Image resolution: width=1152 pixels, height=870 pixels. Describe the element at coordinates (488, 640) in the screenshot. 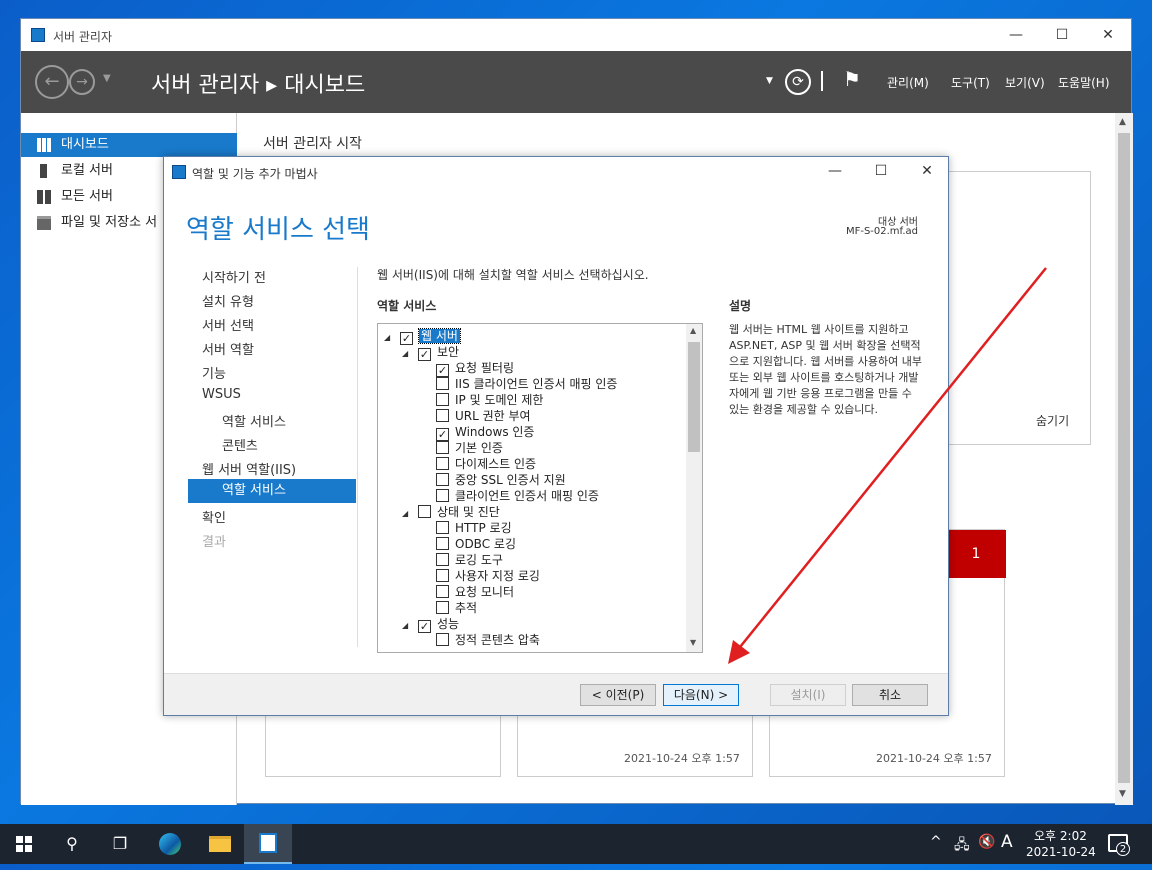

I see `tree-item: 정적 콘텐츠 압축` at that location.